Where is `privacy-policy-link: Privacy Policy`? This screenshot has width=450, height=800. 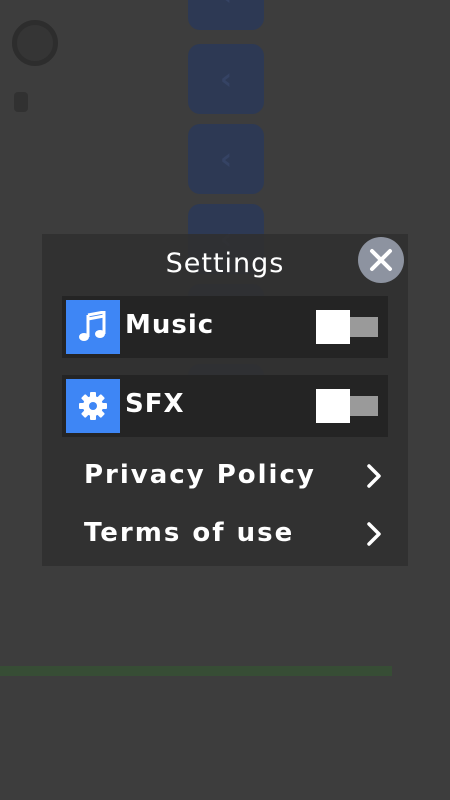
privacy-policy-link: Privacy Policy is located at coordinates (234, 476).